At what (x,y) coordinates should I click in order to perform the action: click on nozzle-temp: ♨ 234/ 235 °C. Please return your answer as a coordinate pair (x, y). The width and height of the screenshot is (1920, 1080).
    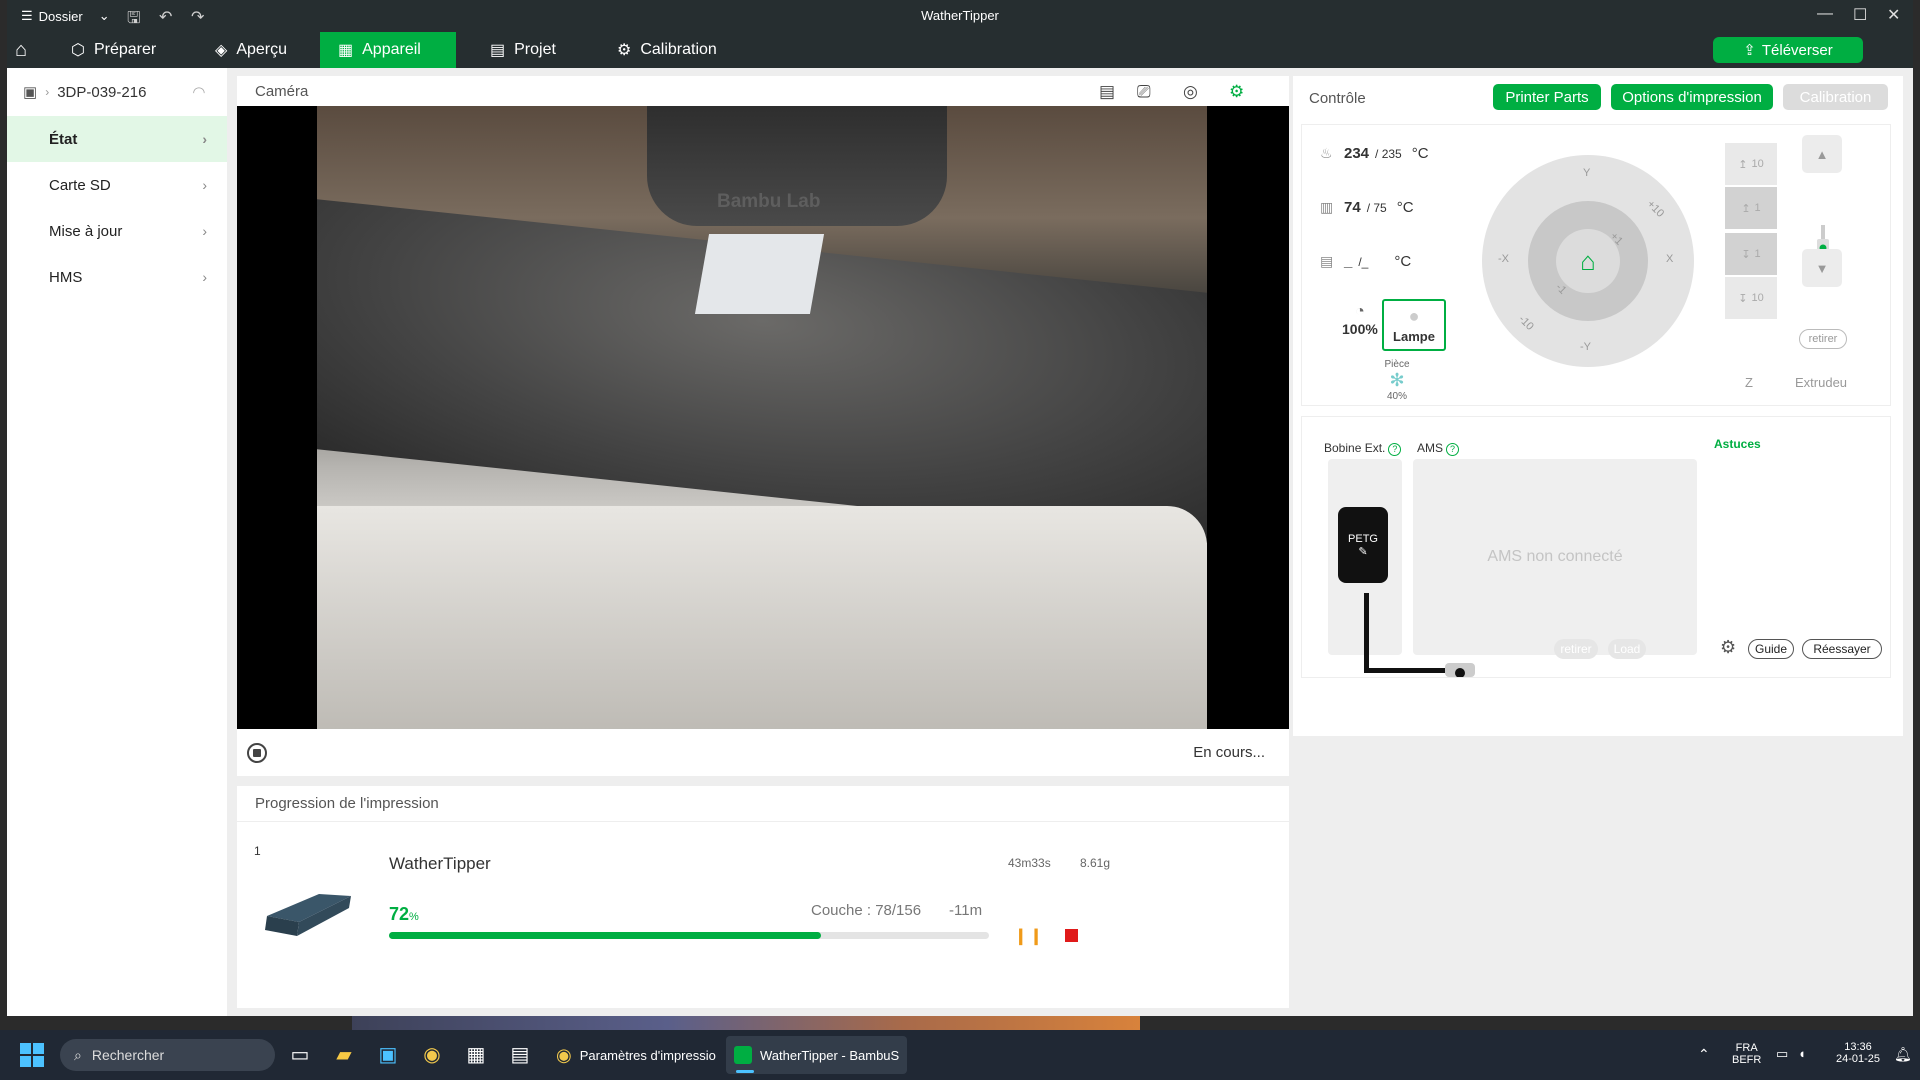
    Looking at the image, I should click on (1374, 153).